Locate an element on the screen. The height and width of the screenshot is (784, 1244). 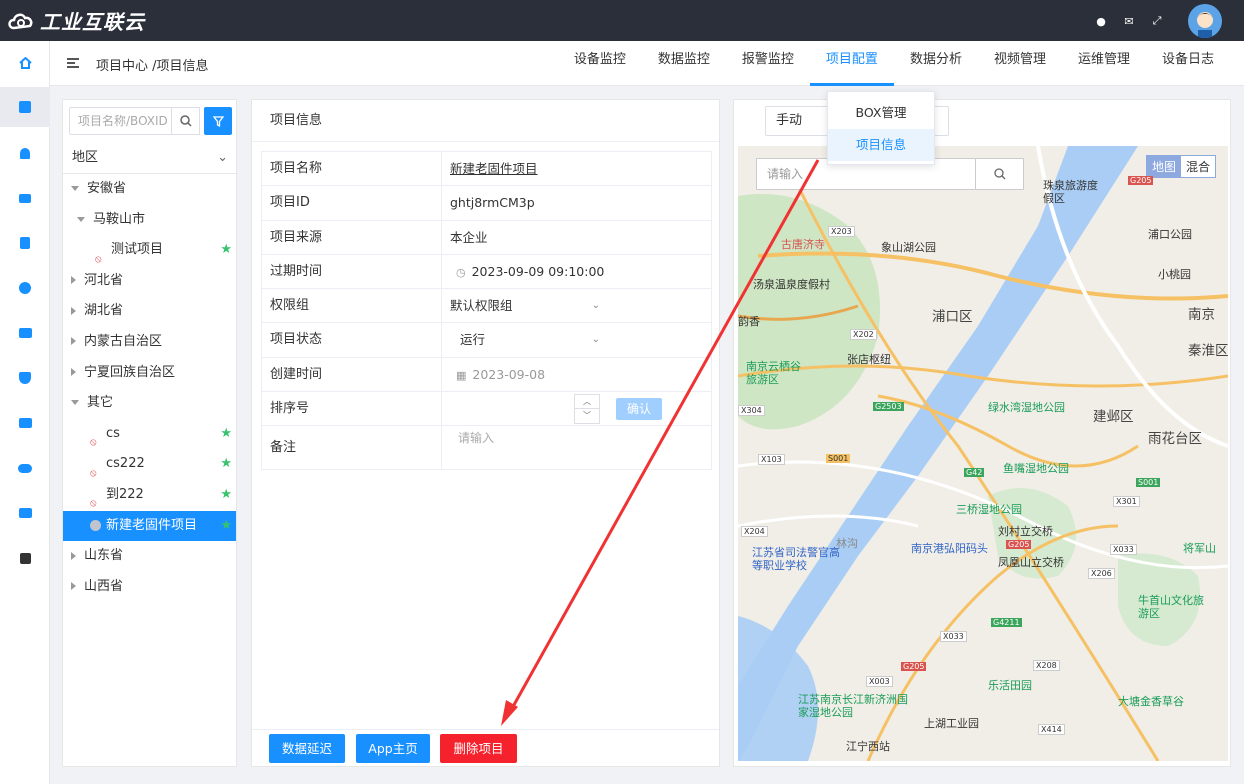
tree-node-anhui: 安徽省 is located at coordinates (149, 189).